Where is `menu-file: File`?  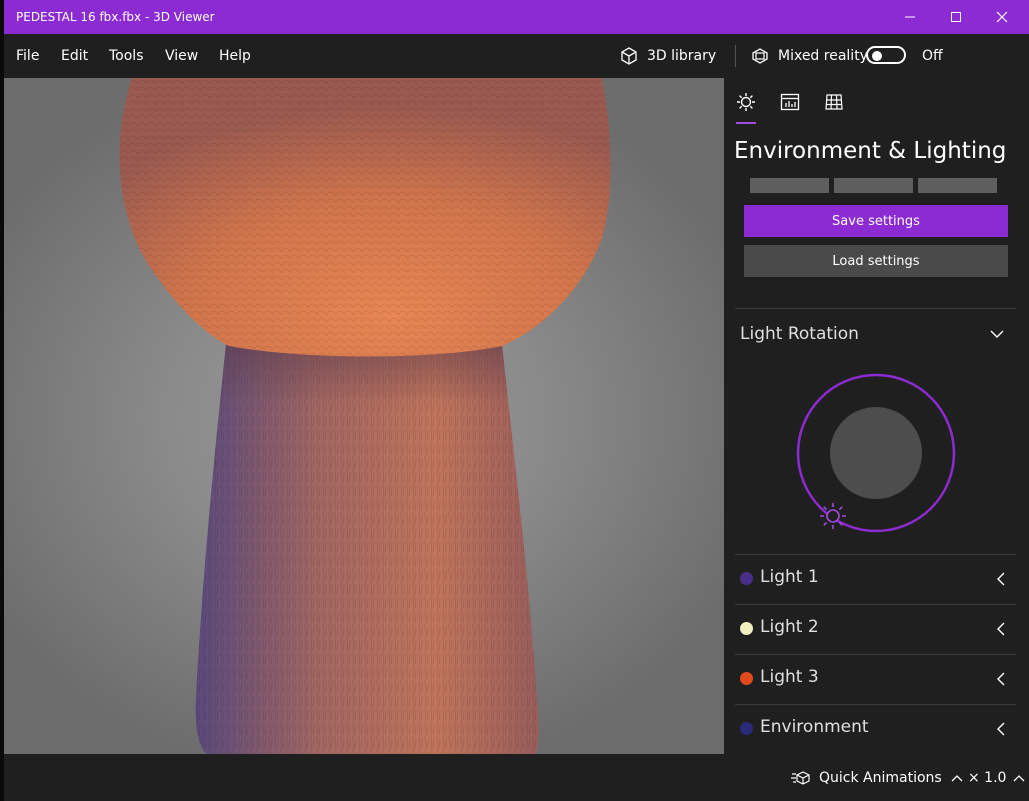 menu-file: File is located at coordinates (27, 56).